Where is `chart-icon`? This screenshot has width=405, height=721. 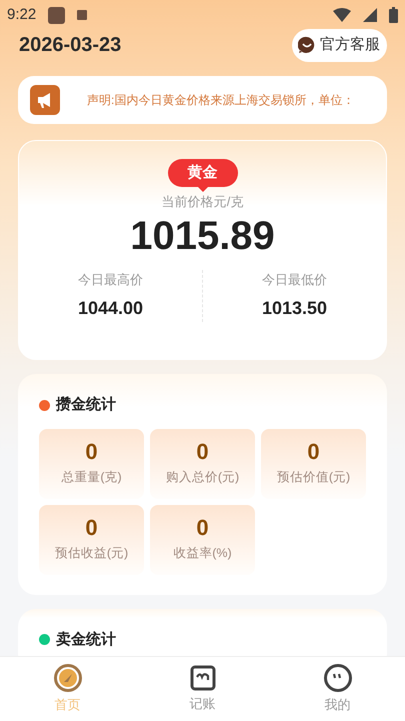 chart-icon is located at coordinates (202, 678).